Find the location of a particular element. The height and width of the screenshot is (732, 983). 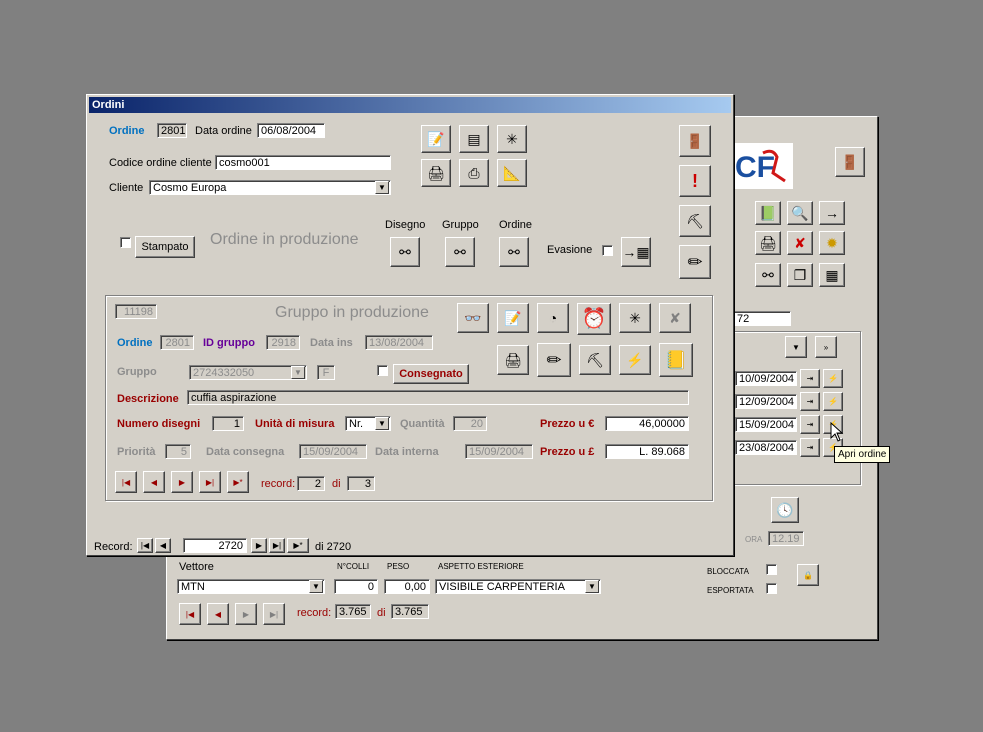

back-field-72: 72 is located at coordinates (762, 318).